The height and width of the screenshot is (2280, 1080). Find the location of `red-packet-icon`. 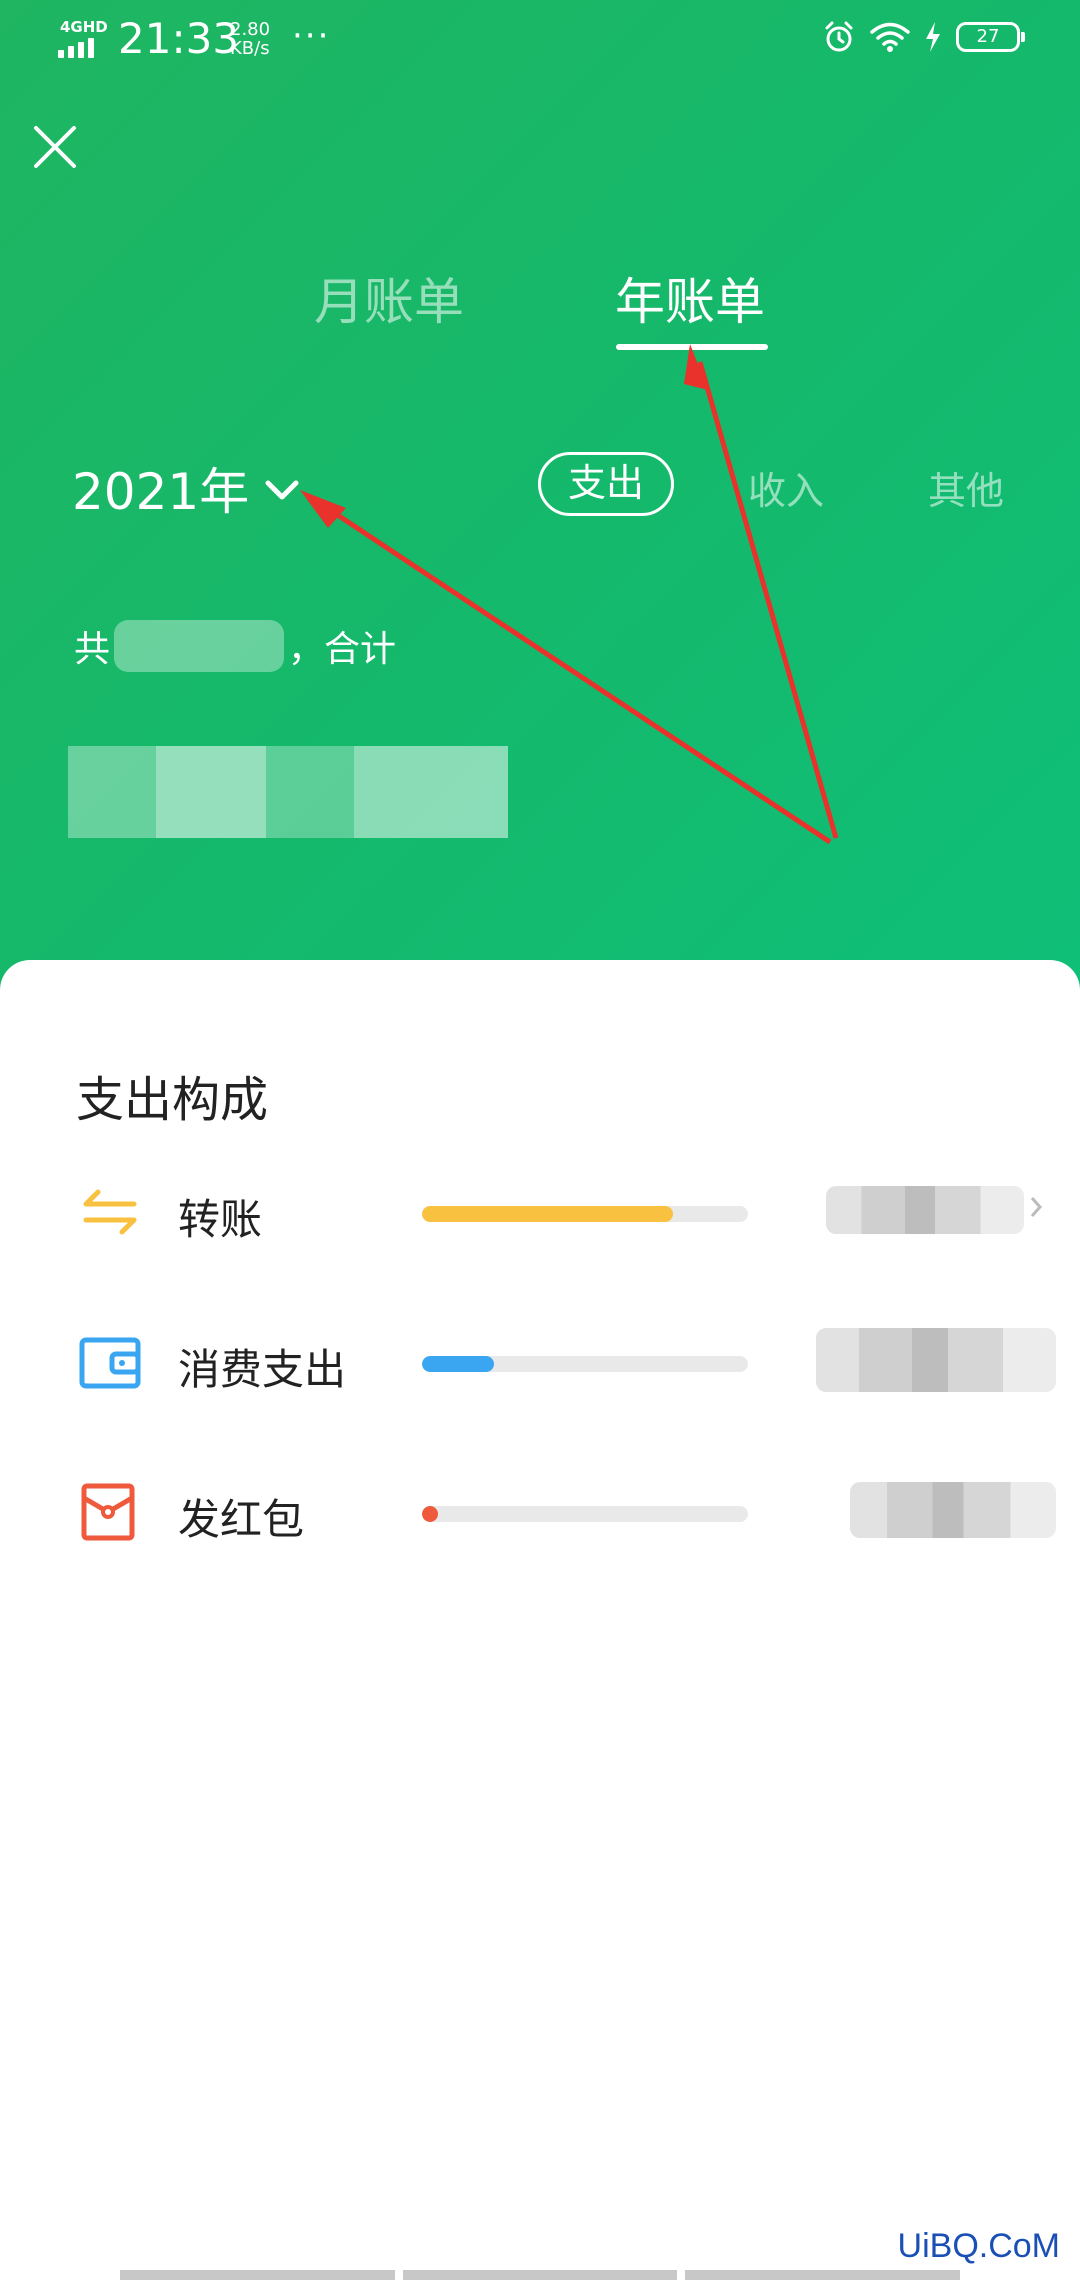

red-packet-icon is located at coordinates (108, 1512).